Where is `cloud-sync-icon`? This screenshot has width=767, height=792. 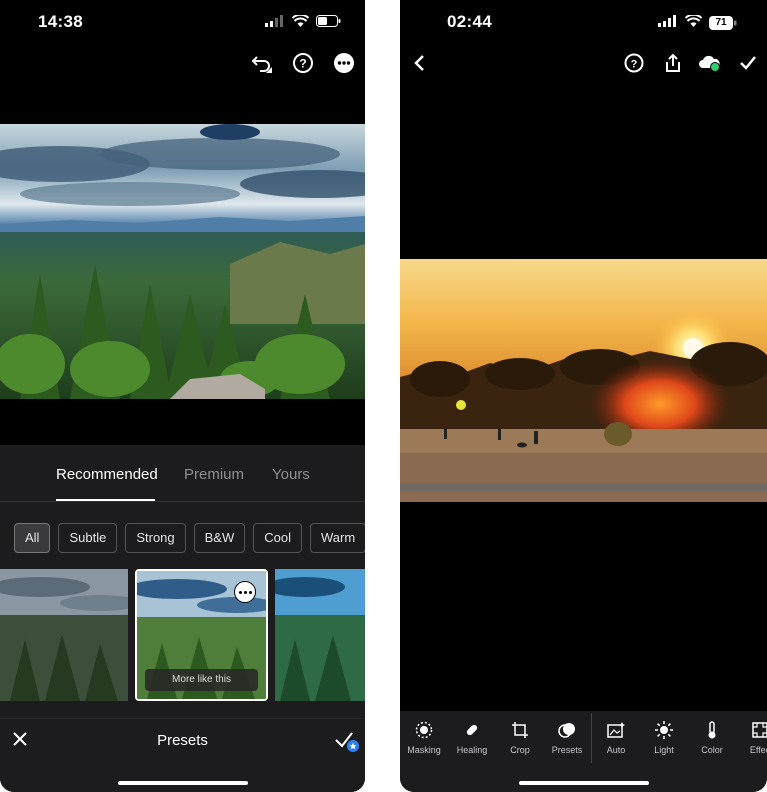 cloud-sync-icon is located at coordinates (710, 63).